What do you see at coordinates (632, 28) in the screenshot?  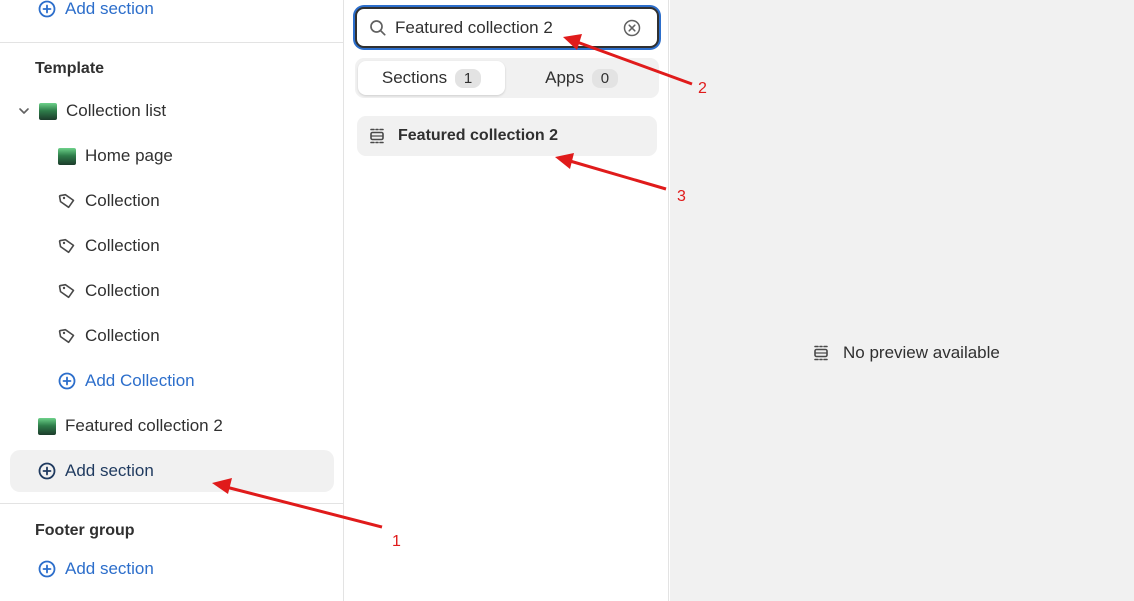 I see `clear-icon` at bounding box center [632, 28].